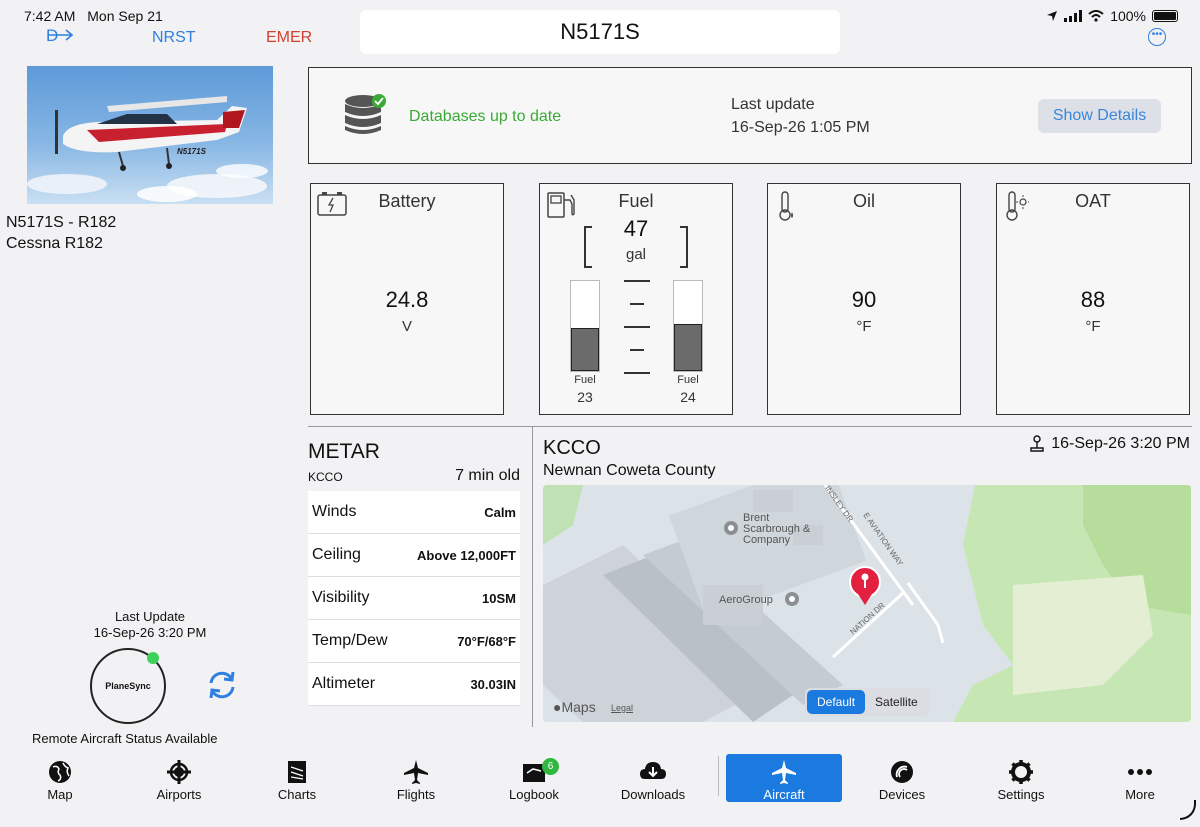  I want to click on nrst-button: NRST, so click(174, 38).